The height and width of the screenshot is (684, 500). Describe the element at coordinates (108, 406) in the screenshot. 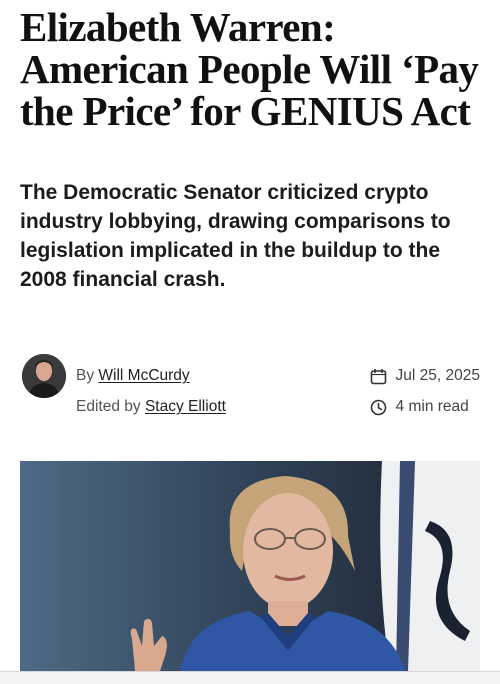

I see `edited-by-prefix: Edited by` at that location.